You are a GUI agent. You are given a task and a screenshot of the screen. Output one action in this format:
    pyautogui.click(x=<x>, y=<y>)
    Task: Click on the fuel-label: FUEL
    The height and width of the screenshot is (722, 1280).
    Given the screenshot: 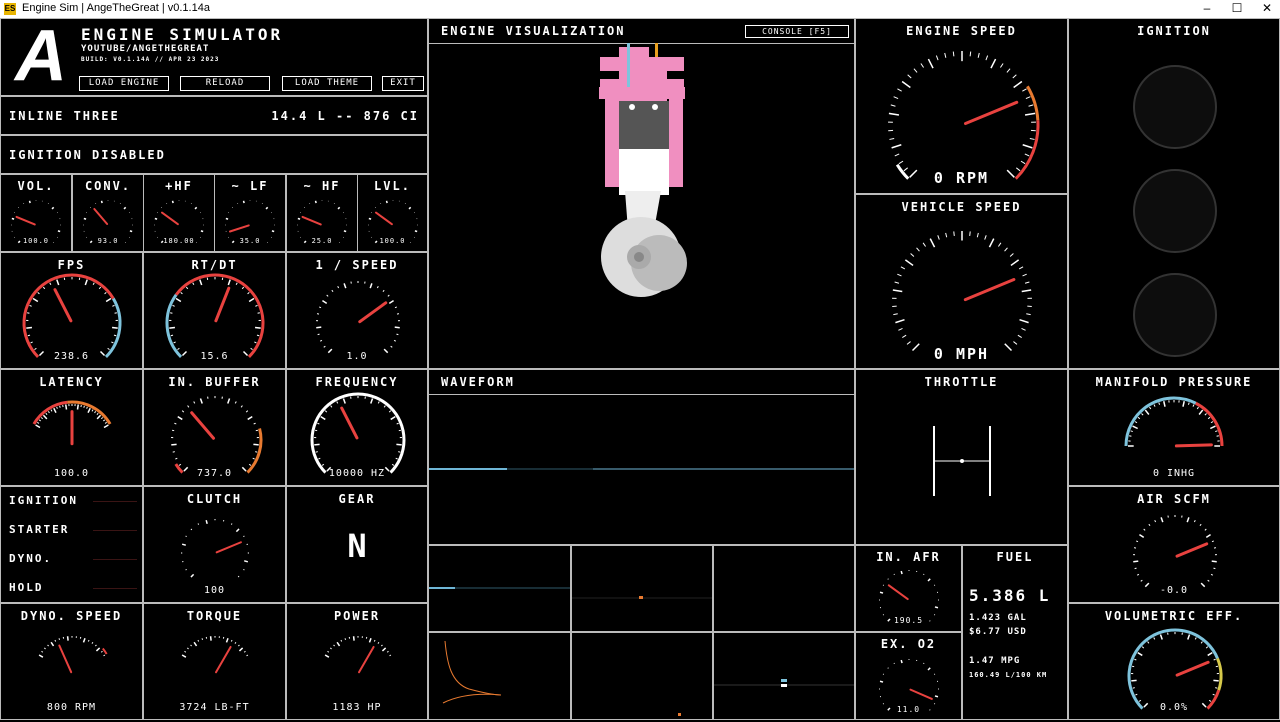 What is the action you would take?
    pyautogui.click(x=1015, y=557)
    